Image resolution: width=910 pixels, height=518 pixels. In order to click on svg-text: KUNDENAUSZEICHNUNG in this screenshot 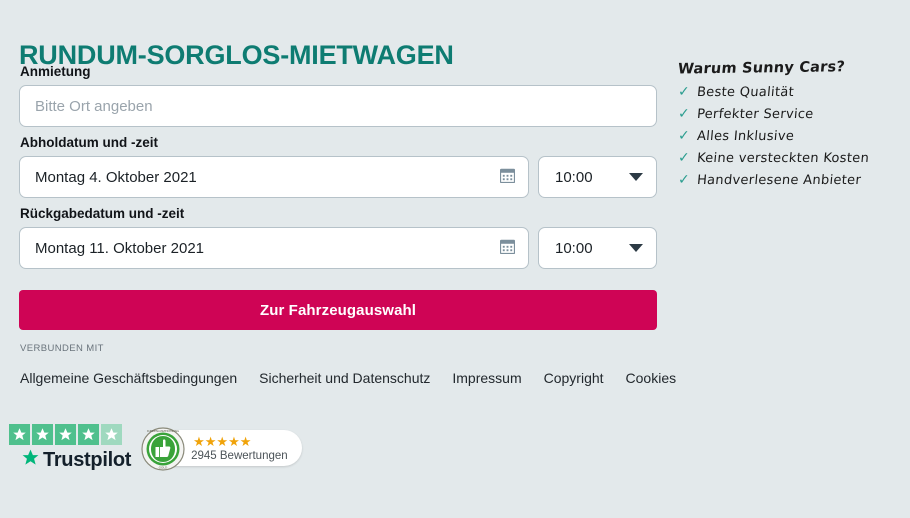, I will do `click(163, 431)`.